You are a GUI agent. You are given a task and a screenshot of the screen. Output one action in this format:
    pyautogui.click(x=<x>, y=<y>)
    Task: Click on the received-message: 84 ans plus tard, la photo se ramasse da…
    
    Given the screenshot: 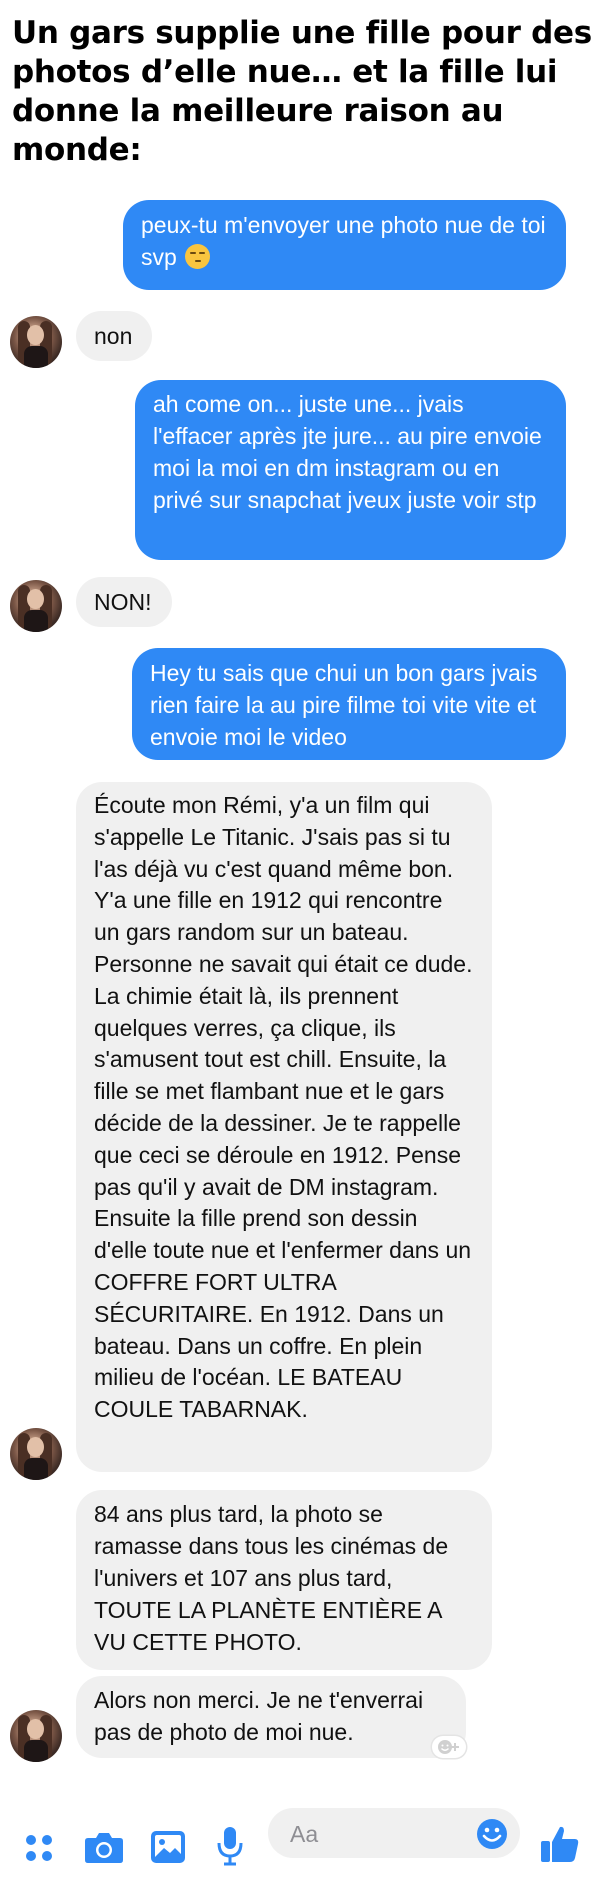 What is the action you would take?
    pyautogui.click(x=284, y=1580)
    